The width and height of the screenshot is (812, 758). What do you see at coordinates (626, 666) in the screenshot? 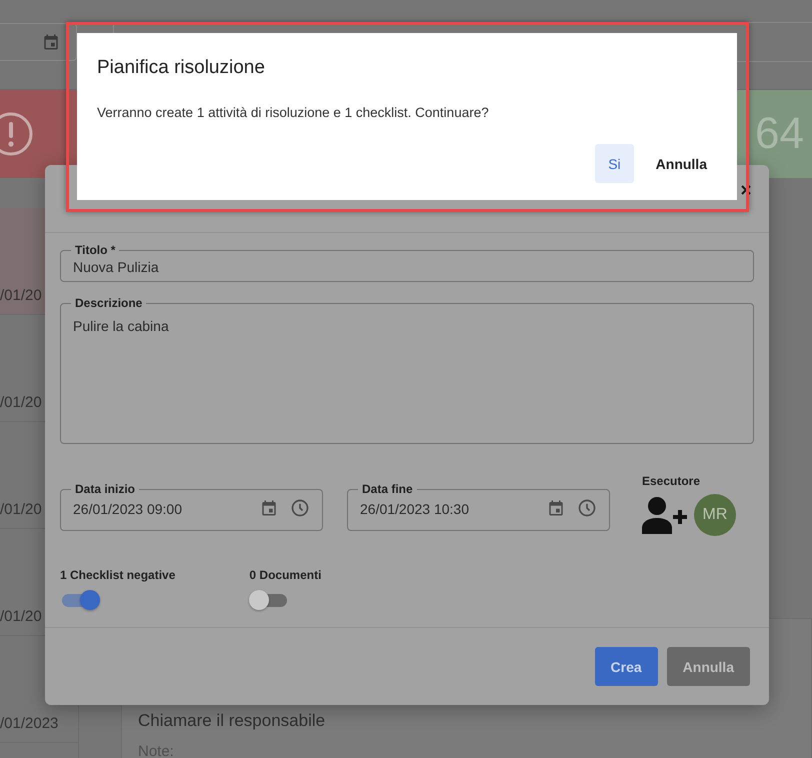
I see `create-button: Crea` at bounding box center [626, 666].